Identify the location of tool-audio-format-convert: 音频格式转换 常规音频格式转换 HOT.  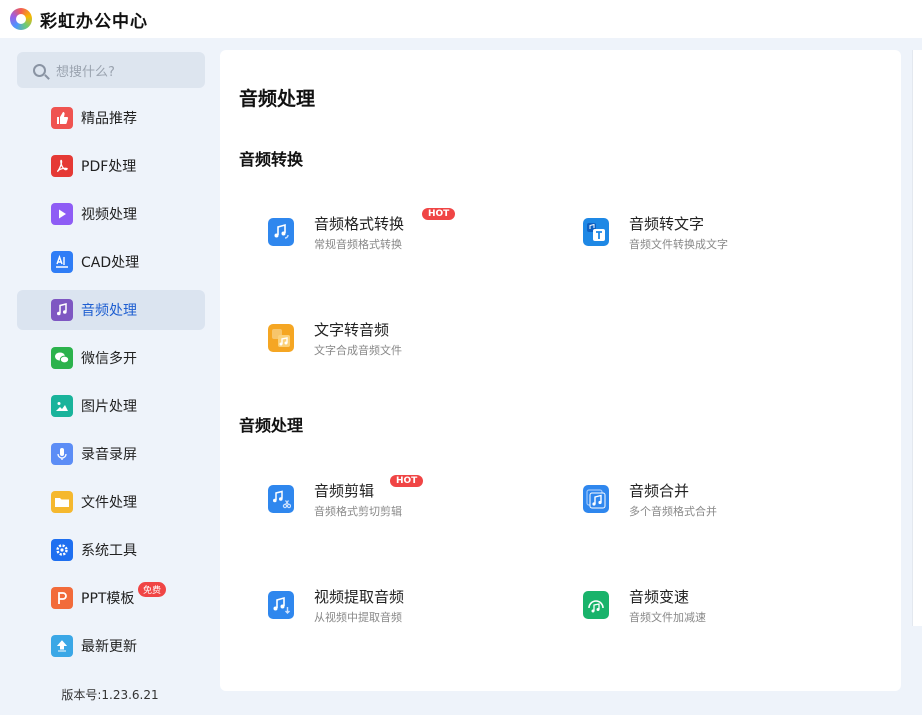
(398, 236).